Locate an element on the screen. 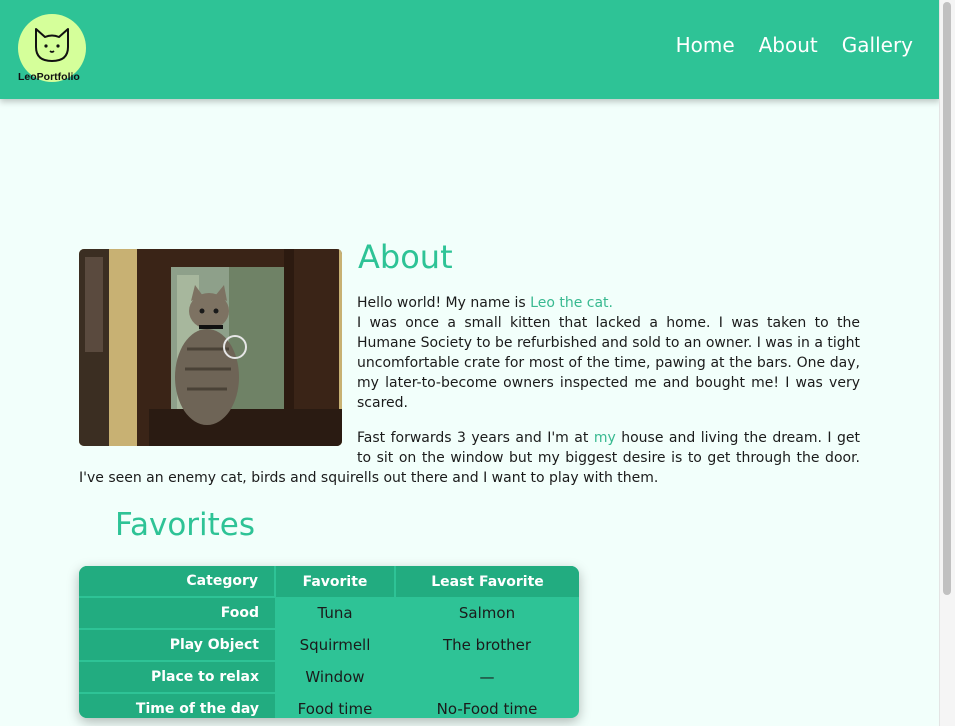 The width and height of the screenshot is (955, 726). table-header-row: Category Favorite Least Favorite is located at coordinates (329, 581).